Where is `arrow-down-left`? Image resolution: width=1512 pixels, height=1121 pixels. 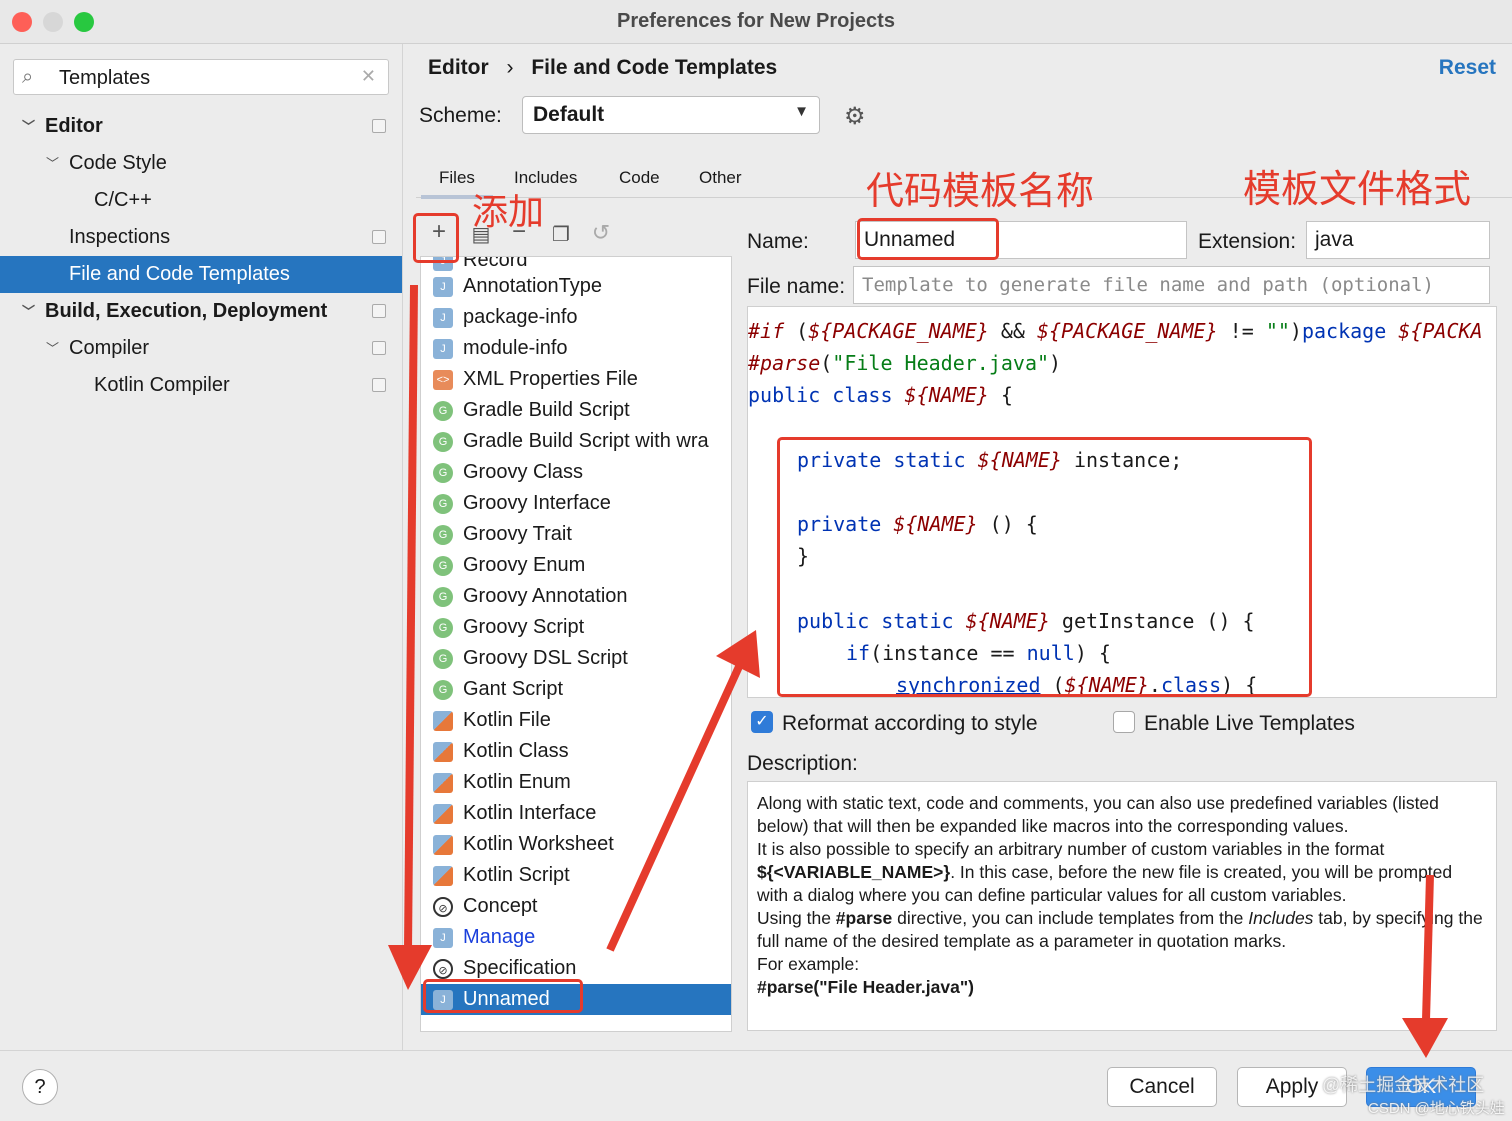
arrow-down-left is located at coordinates (411, 617).